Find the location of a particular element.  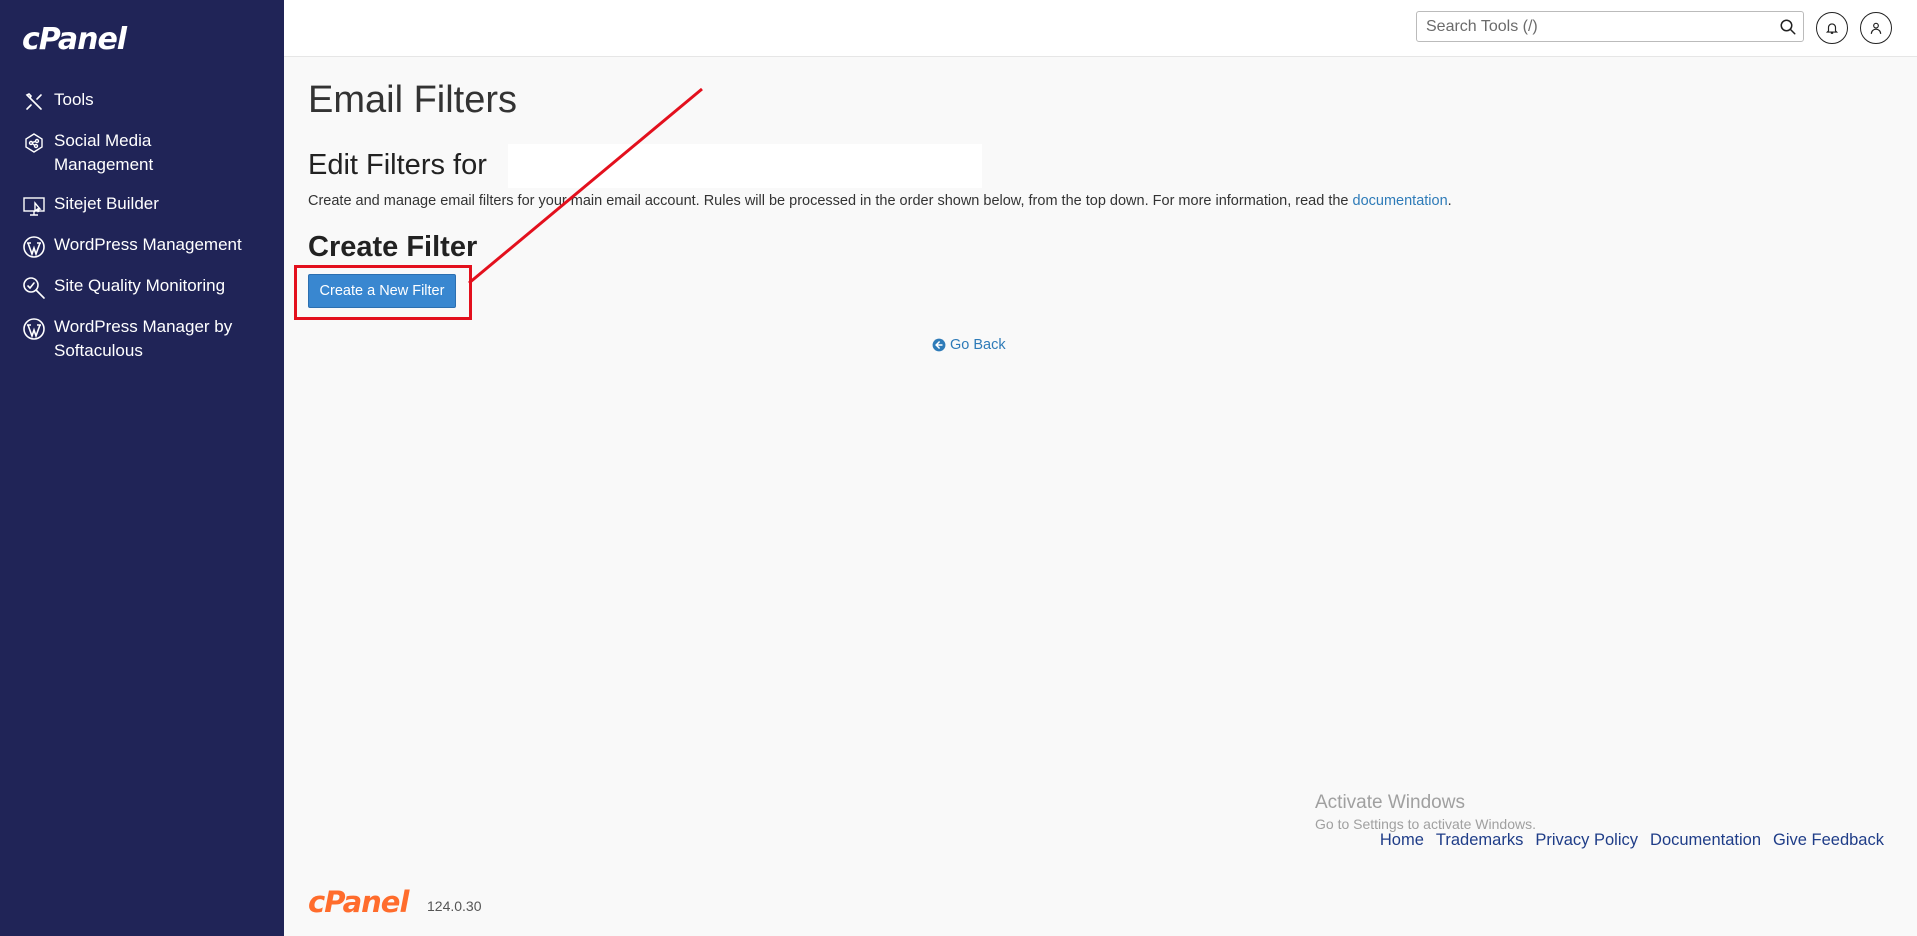

sidebar-item-label: Sitejet Builder is located at coordinates (106, 203).